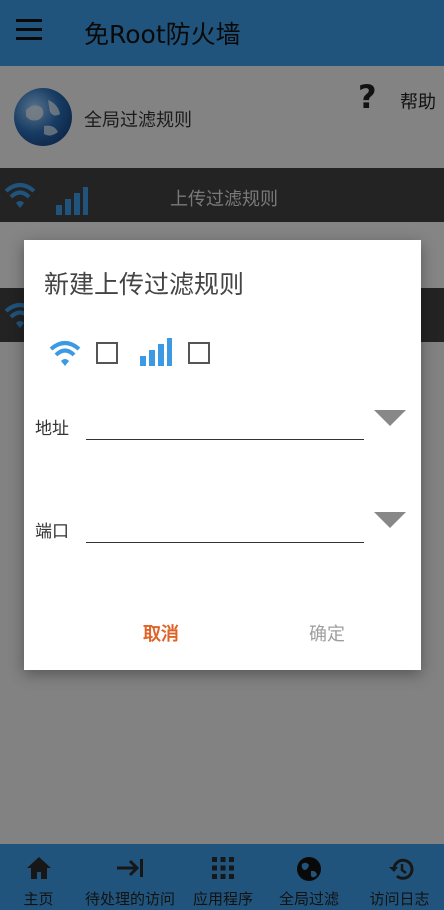 Image resolution: width=444 pixels, height=910 pixels. I want to click on cancel-button: 取消, so click(161, 633).